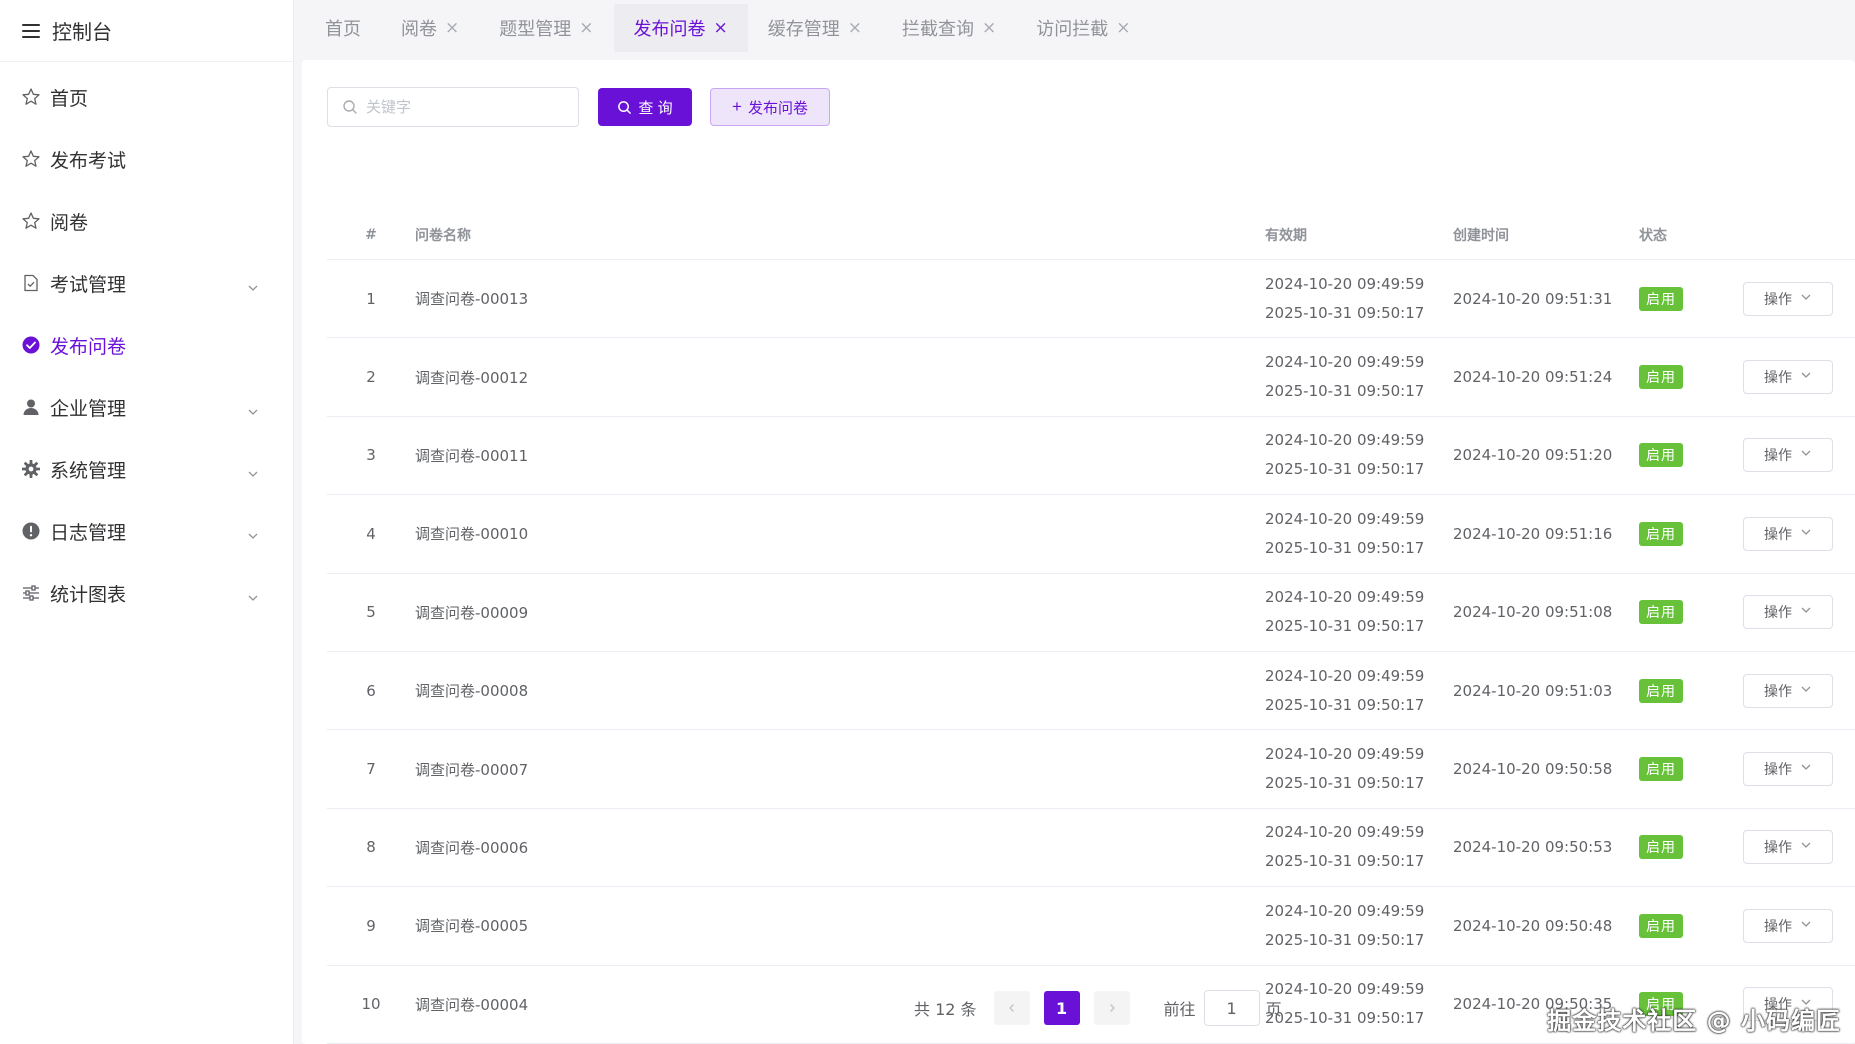 The image size is (1855, 1044). Describe the element at coordinates (88, 284) in the screenshot. I see `sidebar-item-label: 考试管理` at that location.